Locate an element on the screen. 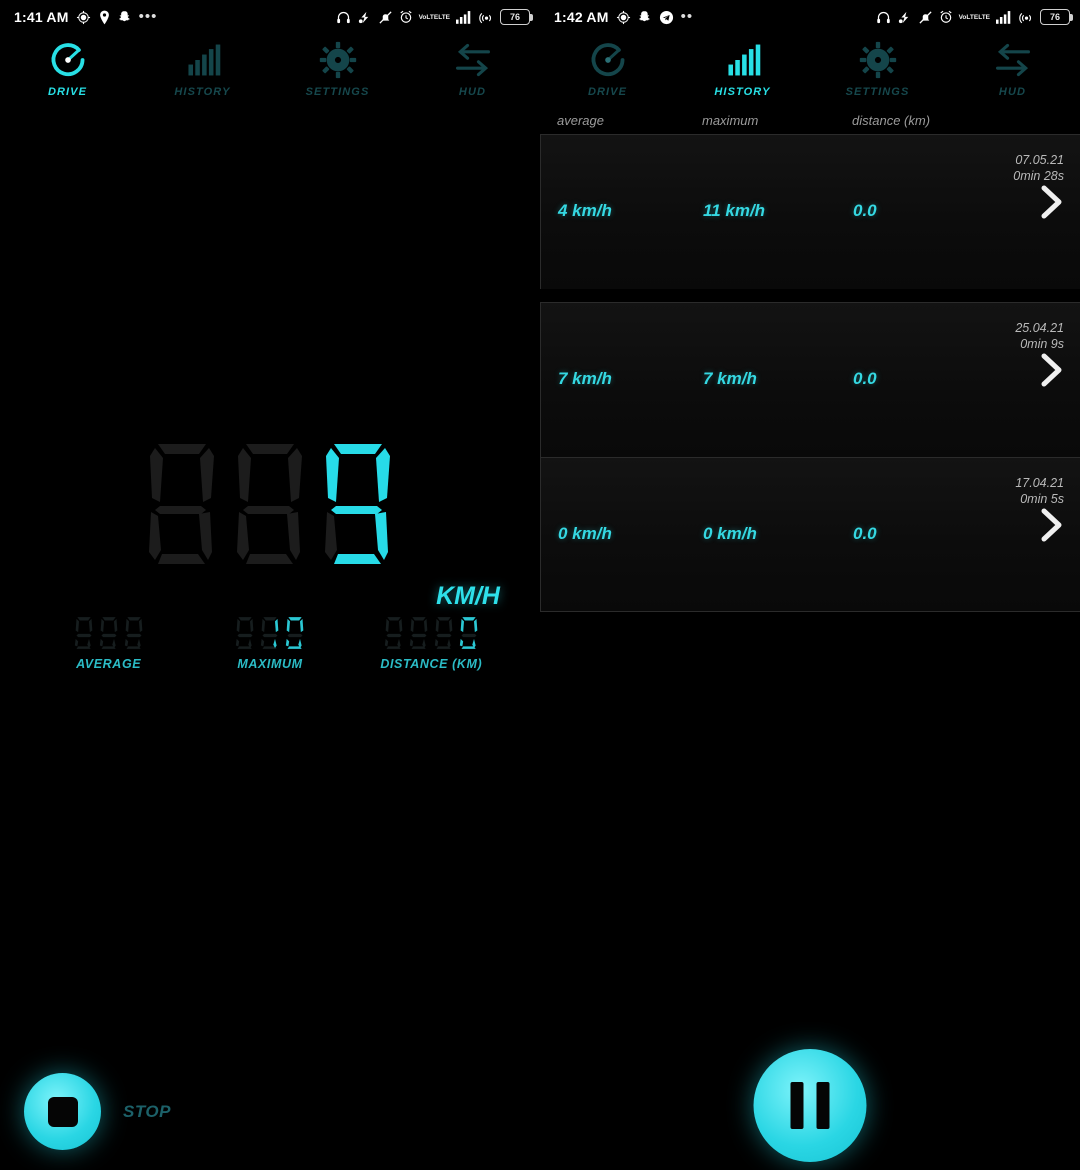 This screenshot has width=1080, height=1170. stop-control-group: STOP is located at coordinates (97, 1111).